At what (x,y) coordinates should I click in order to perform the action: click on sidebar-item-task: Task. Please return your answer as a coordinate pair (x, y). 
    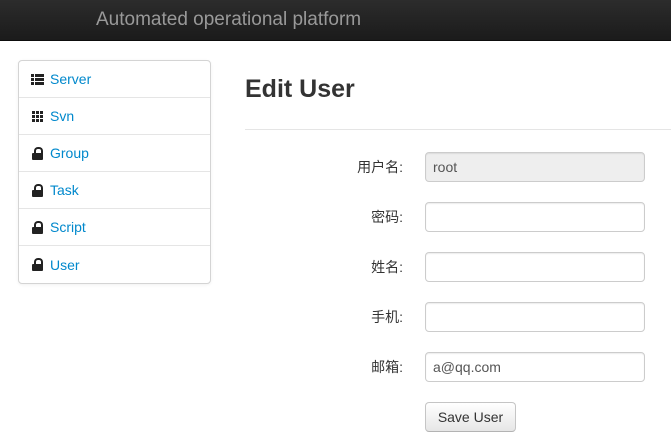
    Looking at the image, I should click on (114, 190).